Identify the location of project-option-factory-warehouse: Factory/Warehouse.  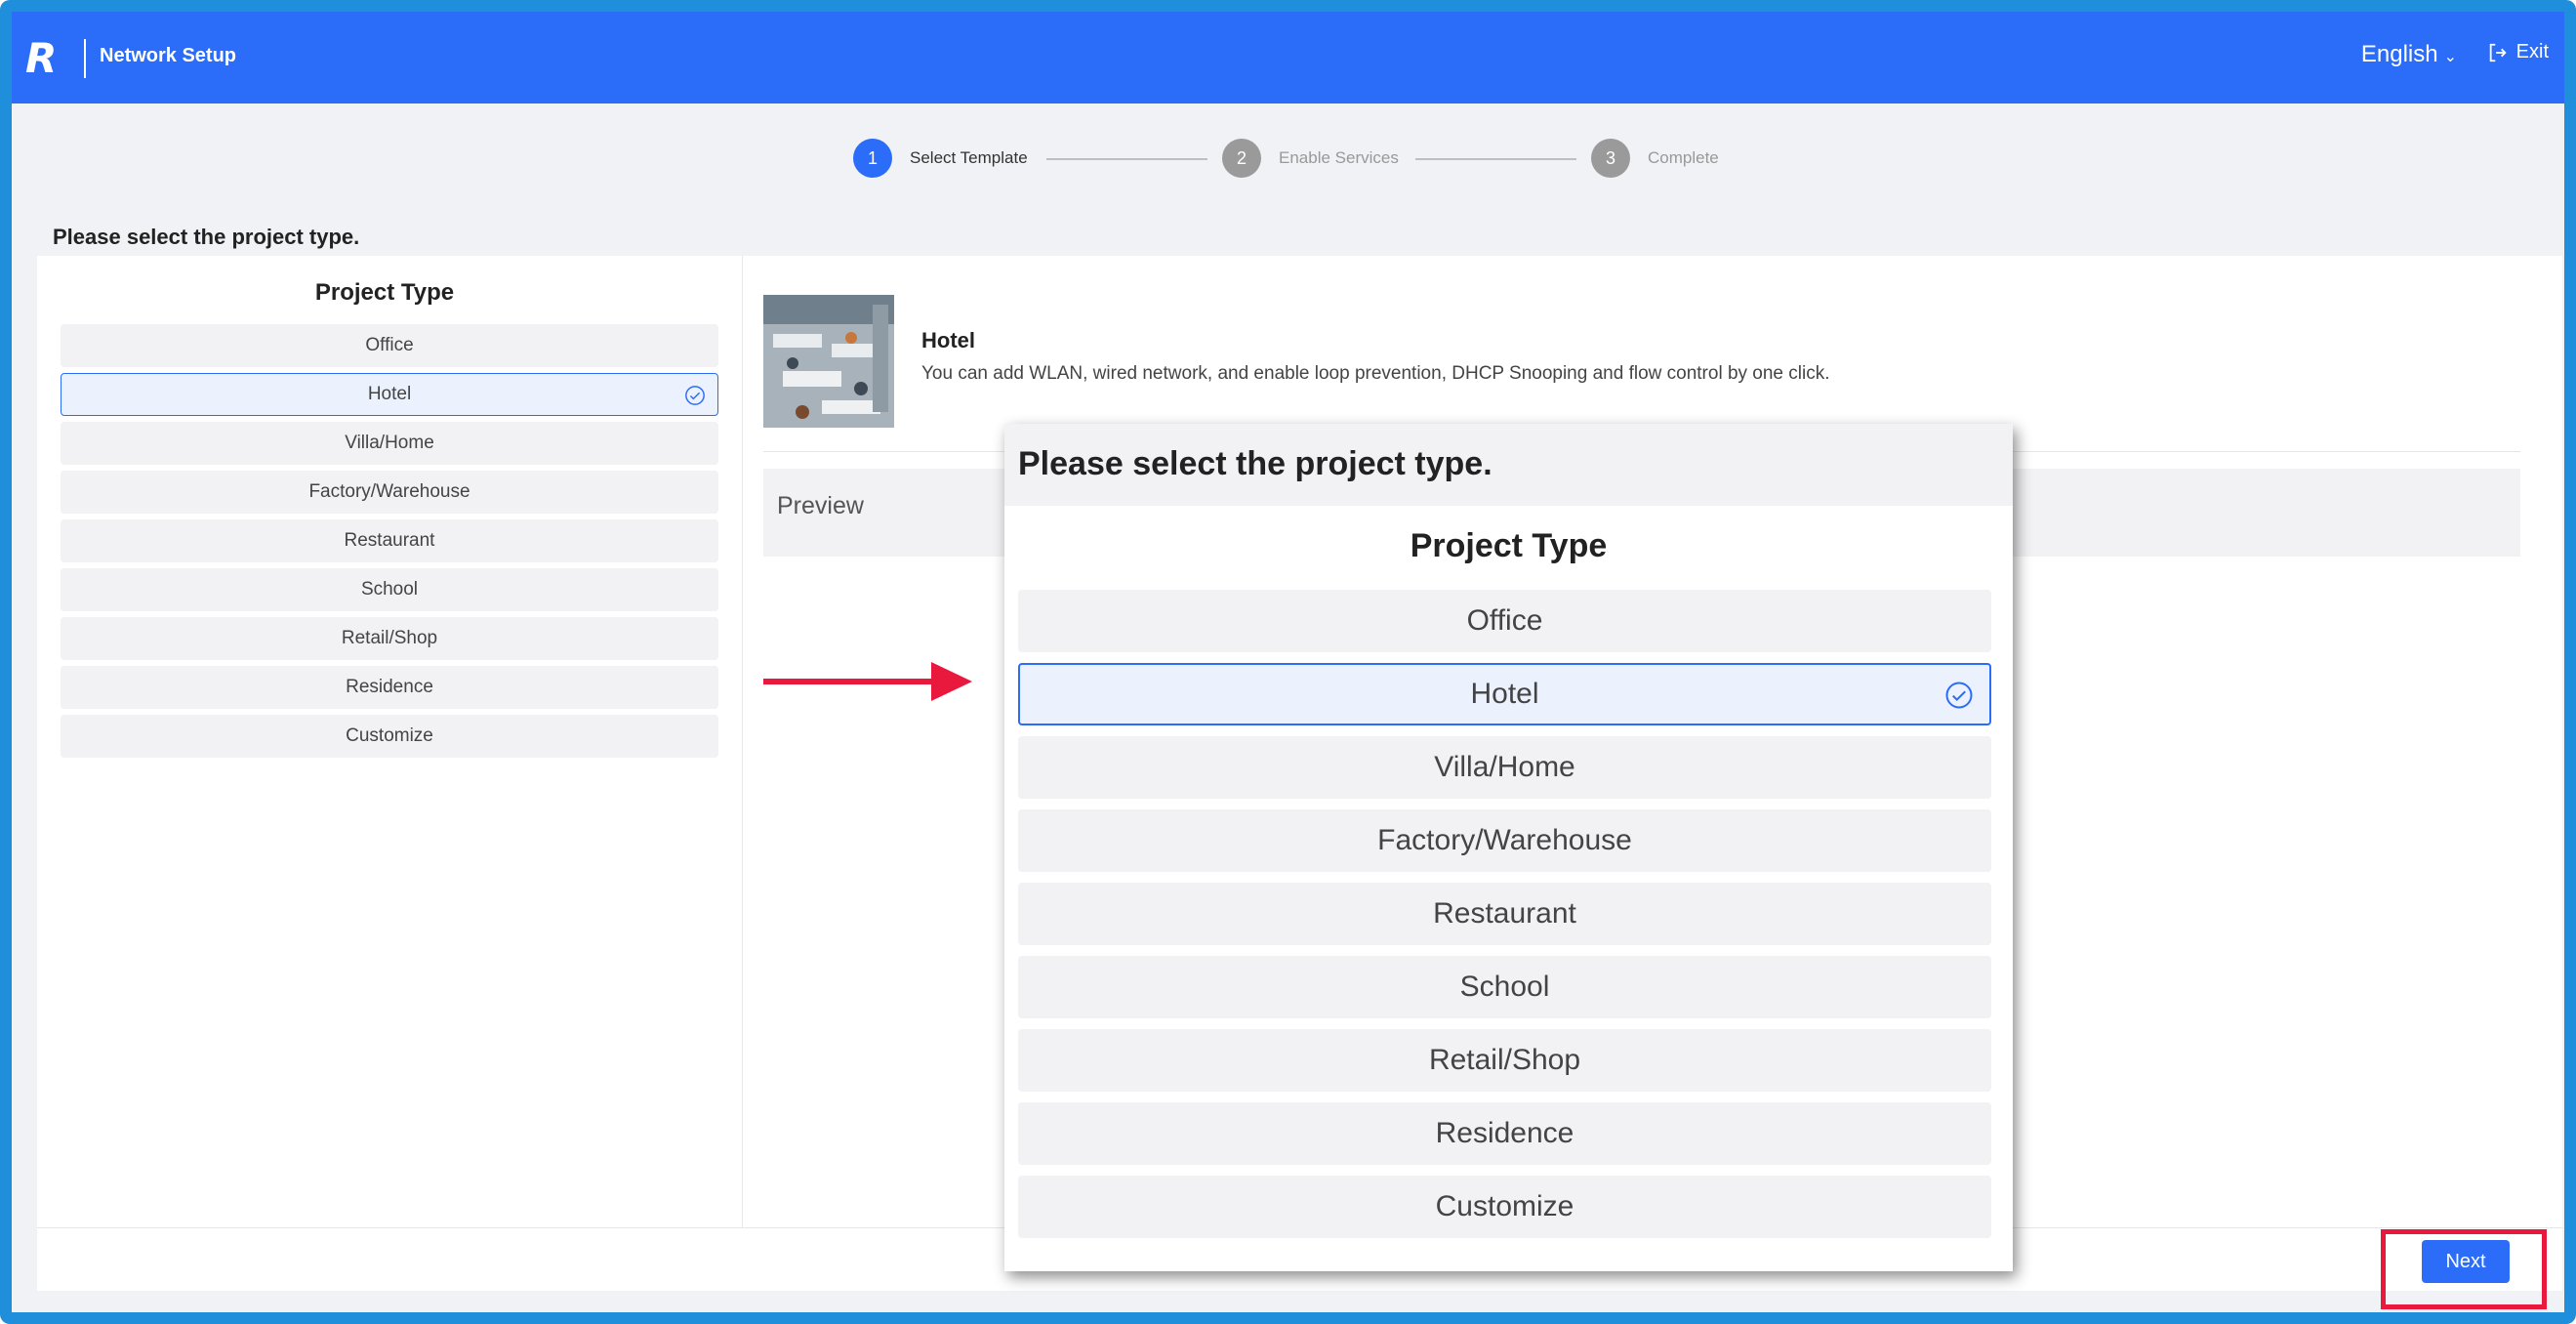
(389, 492).